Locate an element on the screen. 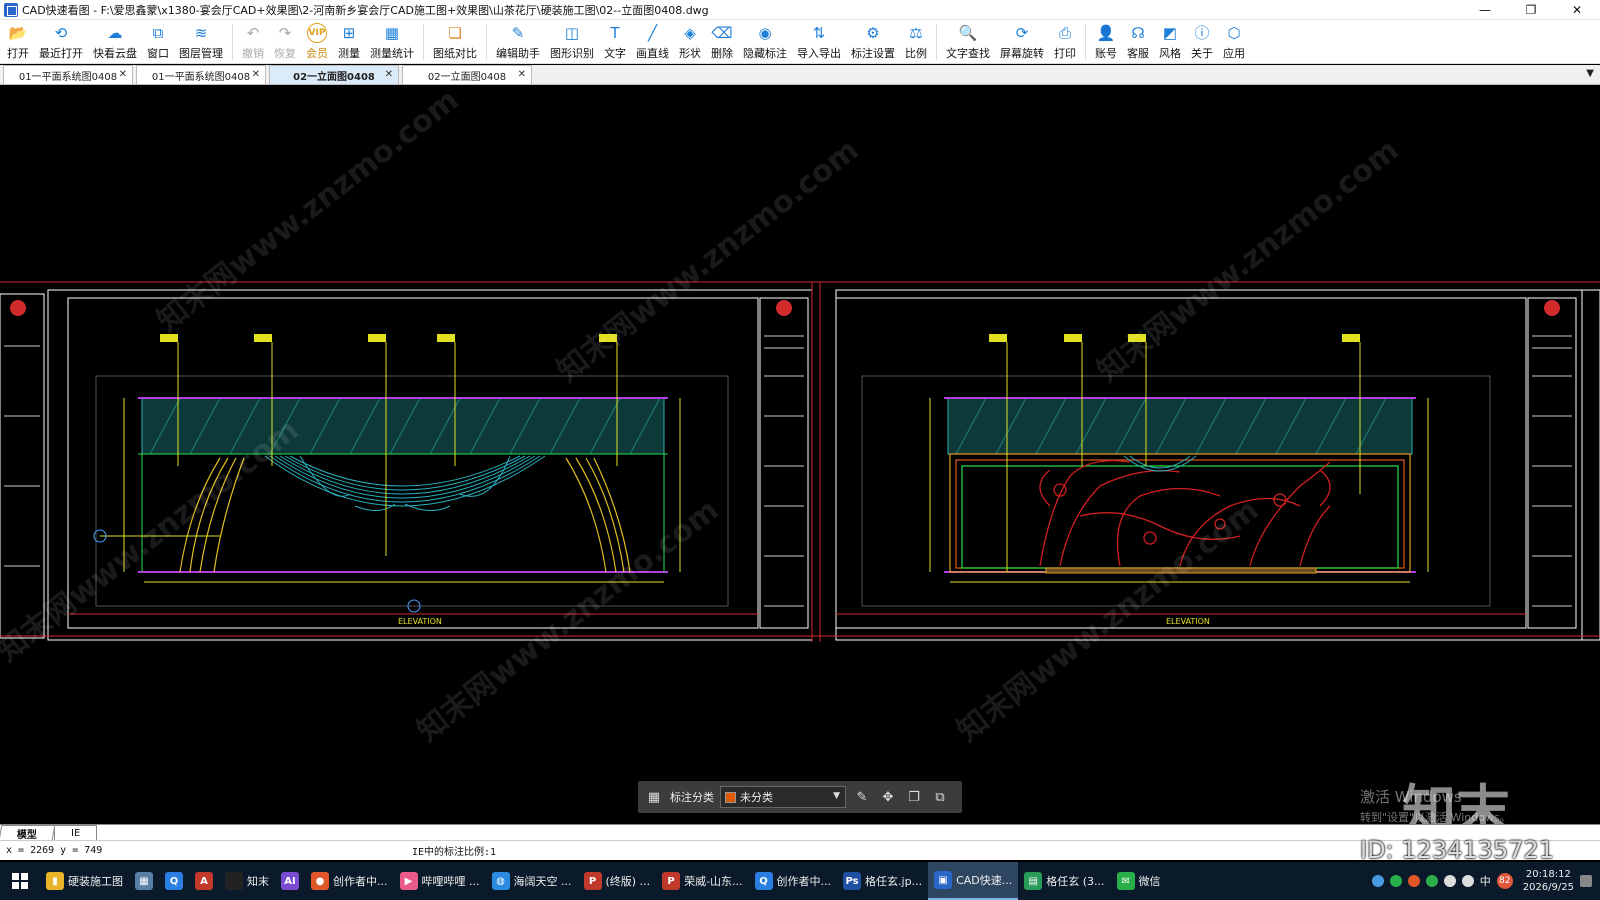 The width and height of the screenshot is (1600, 900). taskbar-app: ▮ 硬装施工图 is located at coordinates (84, 881).